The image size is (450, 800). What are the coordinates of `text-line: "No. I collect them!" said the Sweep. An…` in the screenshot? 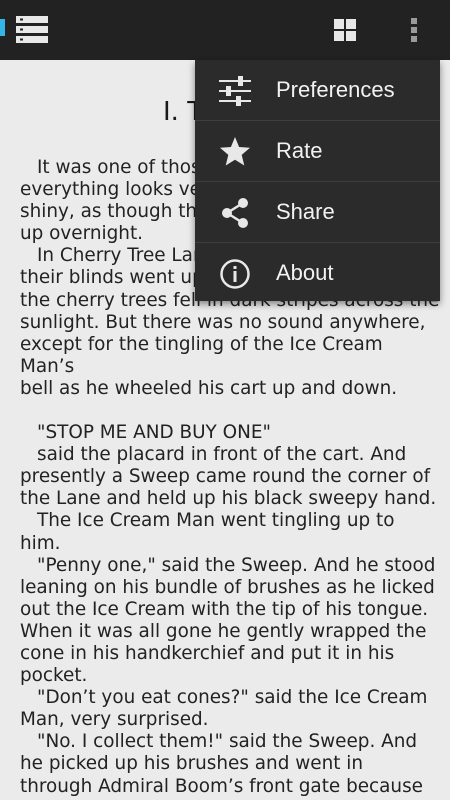 It's located at (227, 742).